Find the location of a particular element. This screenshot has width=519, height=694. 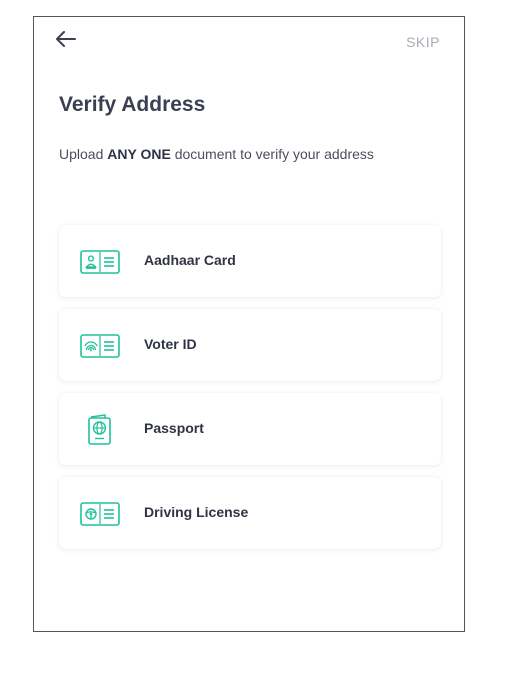

top-bar: SKIP is located at coordinates (249, 42).